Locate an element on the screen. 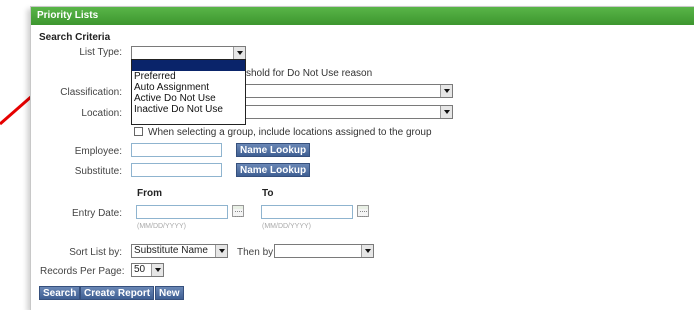  employee-label: Employee: is located at coordinates (98, 151).